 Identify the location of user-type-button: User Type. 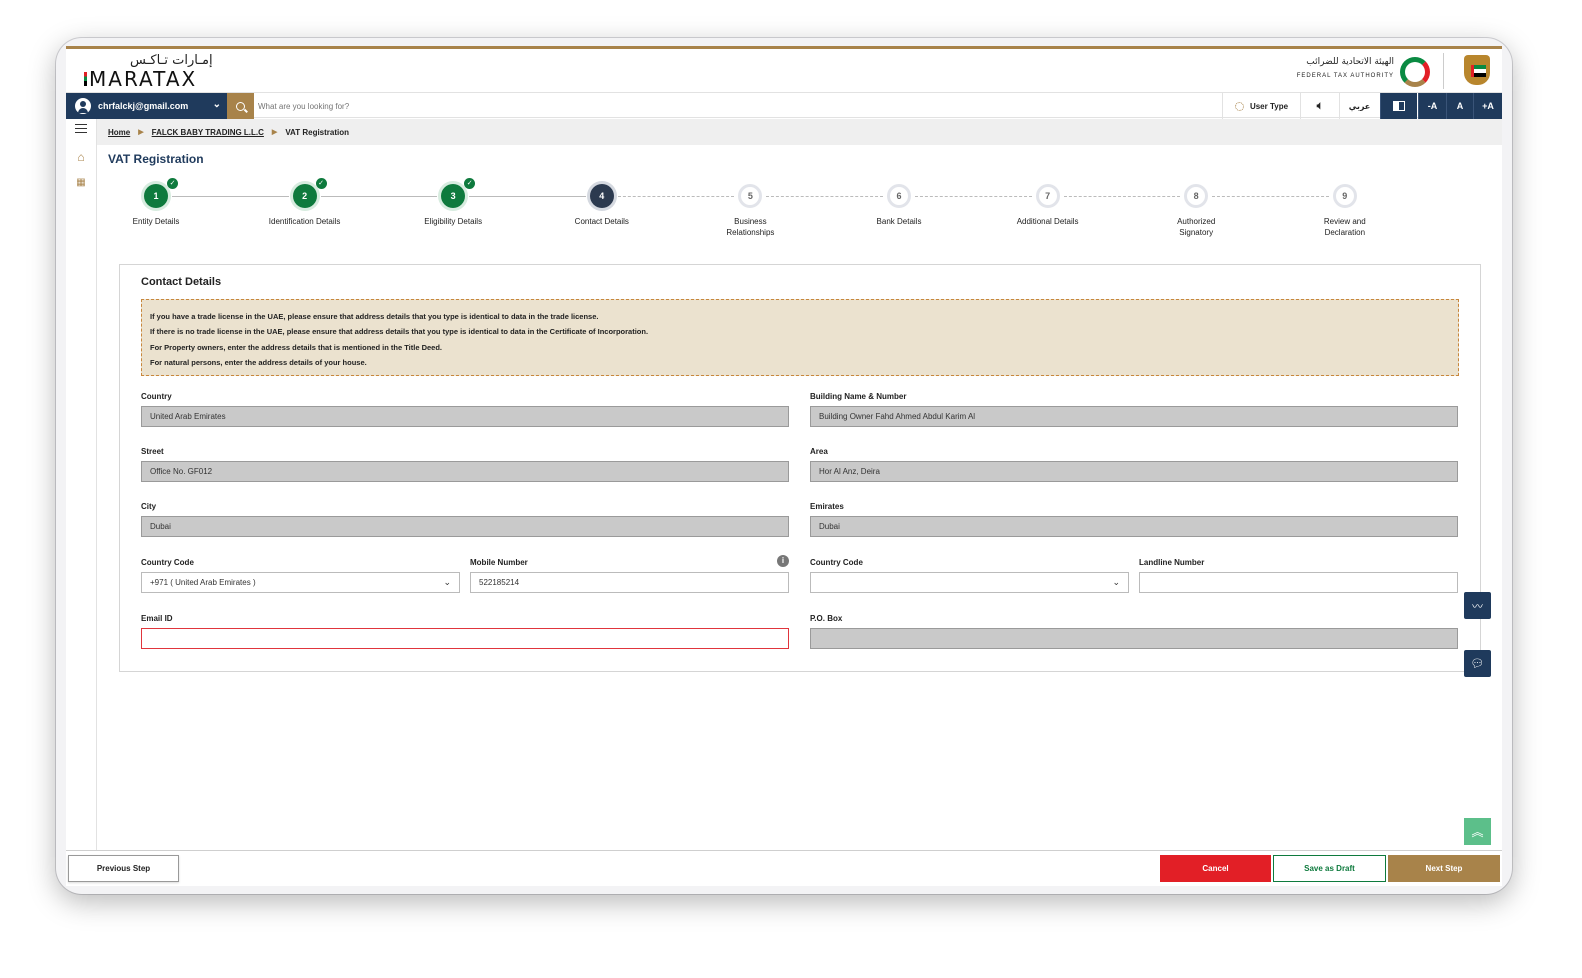
(1261, 106).